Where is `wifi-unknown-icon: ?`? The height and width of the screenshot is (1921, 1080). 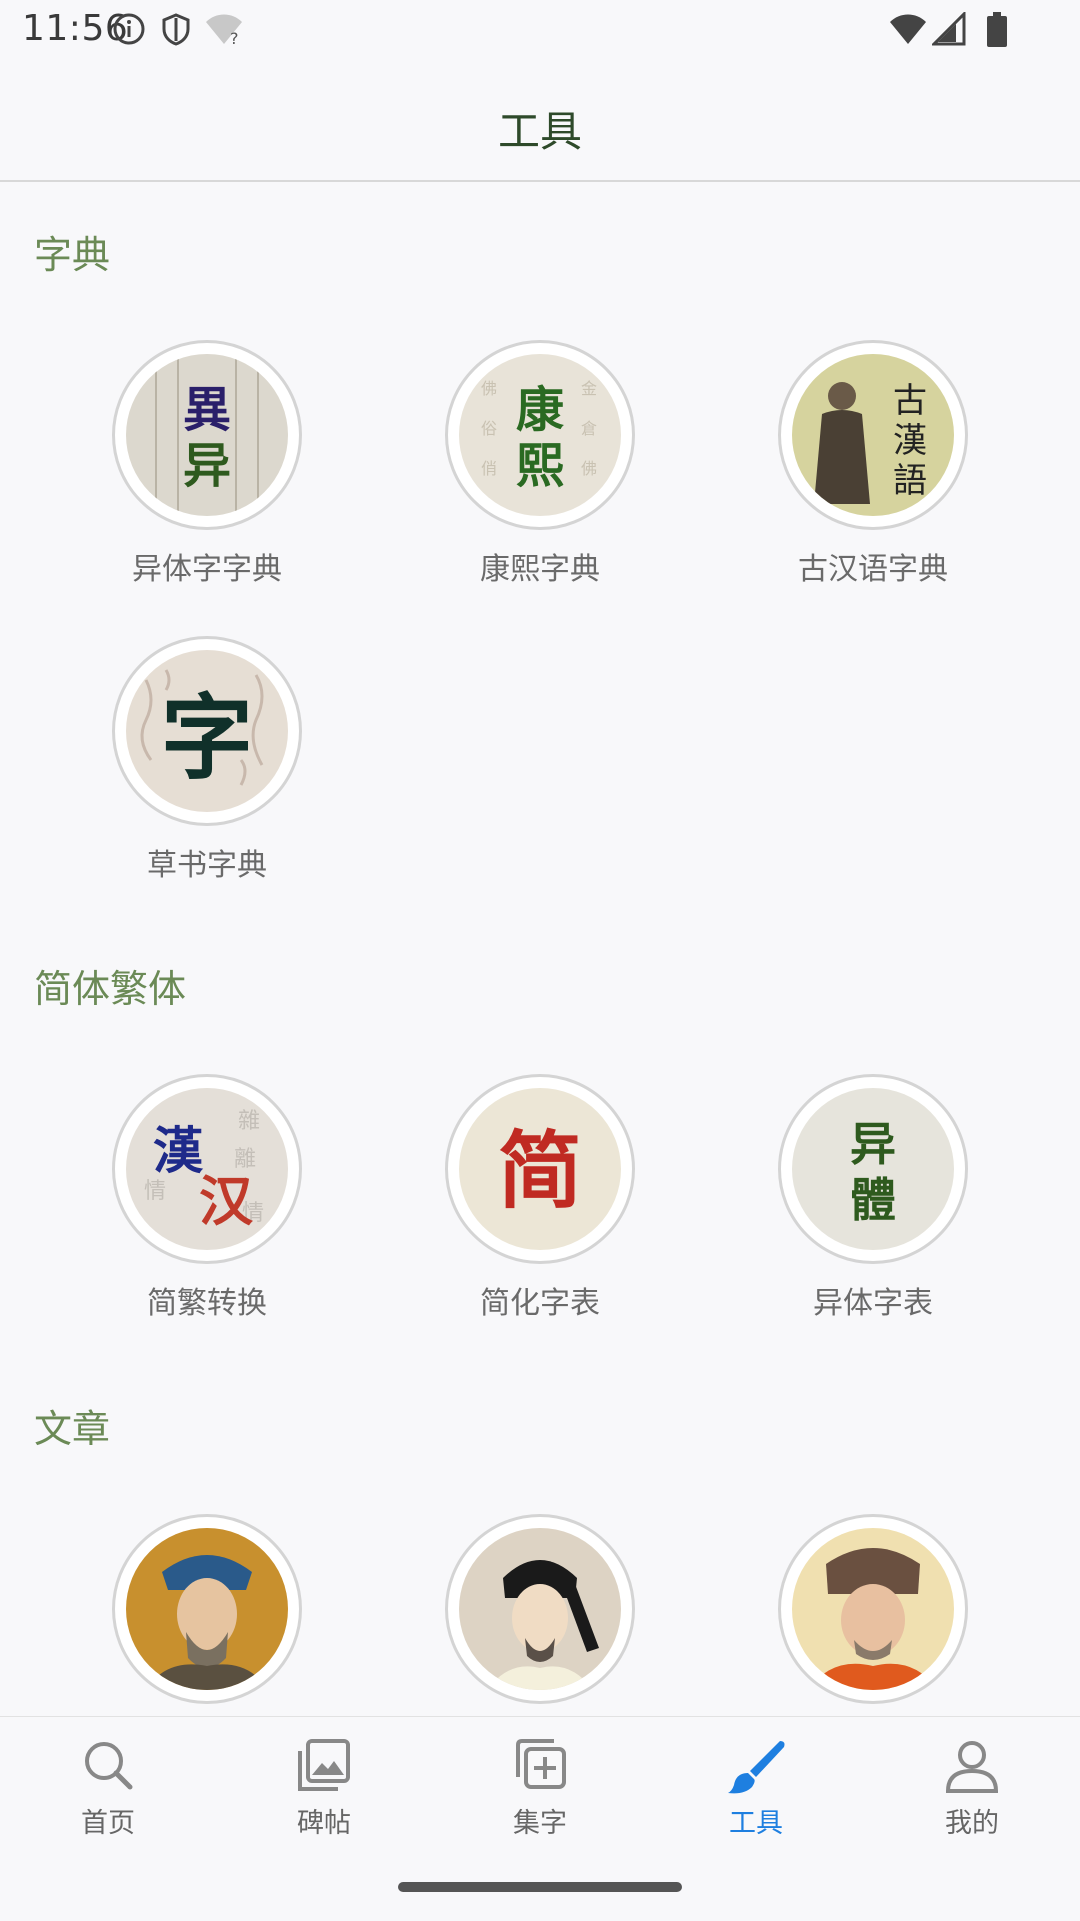
wifi-unknown-icon: ? is located at coordinates (224, 30).